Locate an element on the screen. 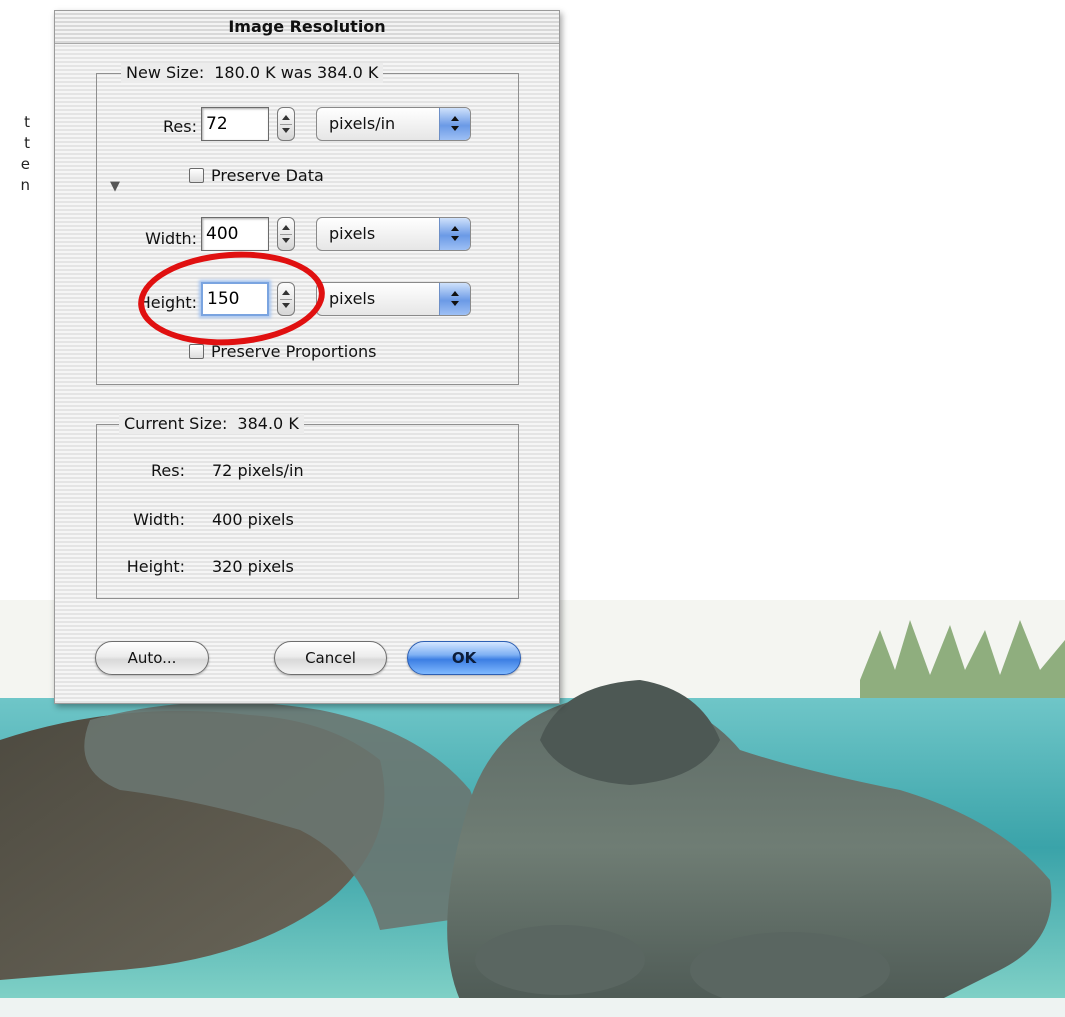 This screenshot has width=1065, height=1017. cancel-button: Cancel is located at coordinates (330, 658).